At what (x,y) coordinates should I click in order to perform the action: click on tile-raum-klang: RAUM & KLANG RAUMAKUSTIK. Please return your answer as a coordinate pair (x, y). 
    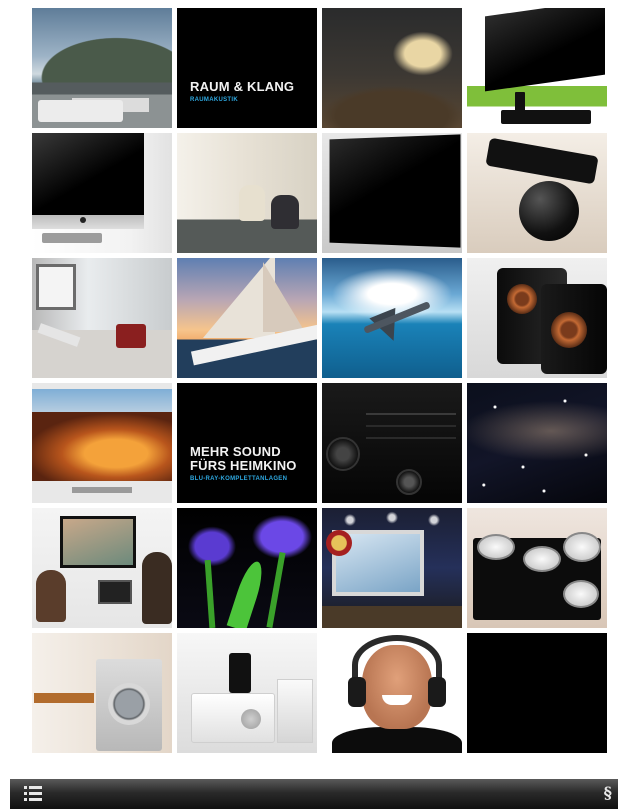
    Looking at the image, I should click on (247, 68).